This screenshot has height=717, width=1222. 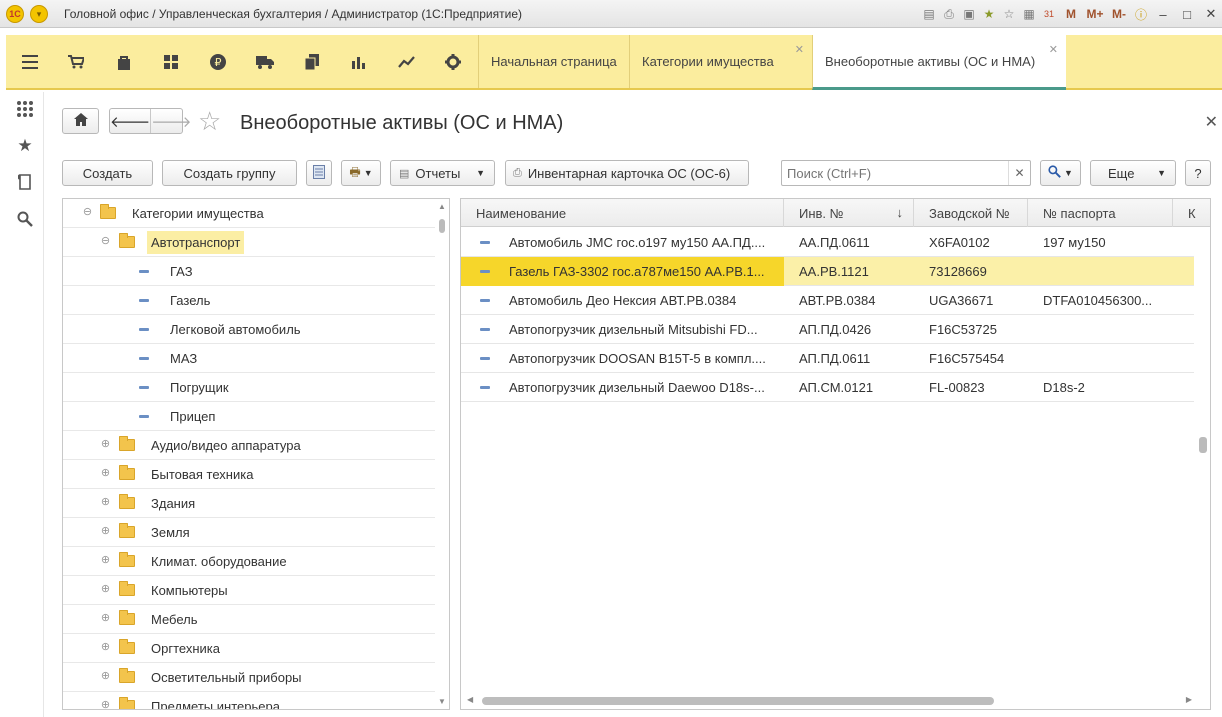 What do you see at coordinates (949, 14) in the screenshot?
I see `print-icon: ⎙` at bounding box center [949, 14].